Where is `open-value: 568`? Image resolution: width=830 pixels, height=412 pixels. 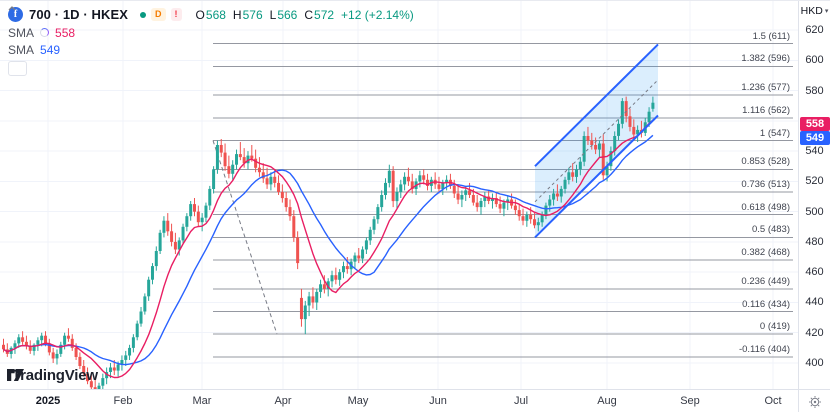 open-value: 568 is located at coordinates (215, 14).